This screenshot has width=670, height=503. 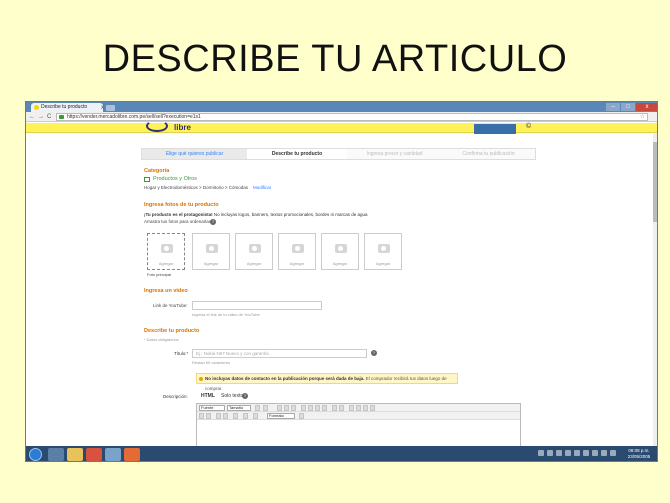 I want to click on italic-icon, so click(x=286, y=408).